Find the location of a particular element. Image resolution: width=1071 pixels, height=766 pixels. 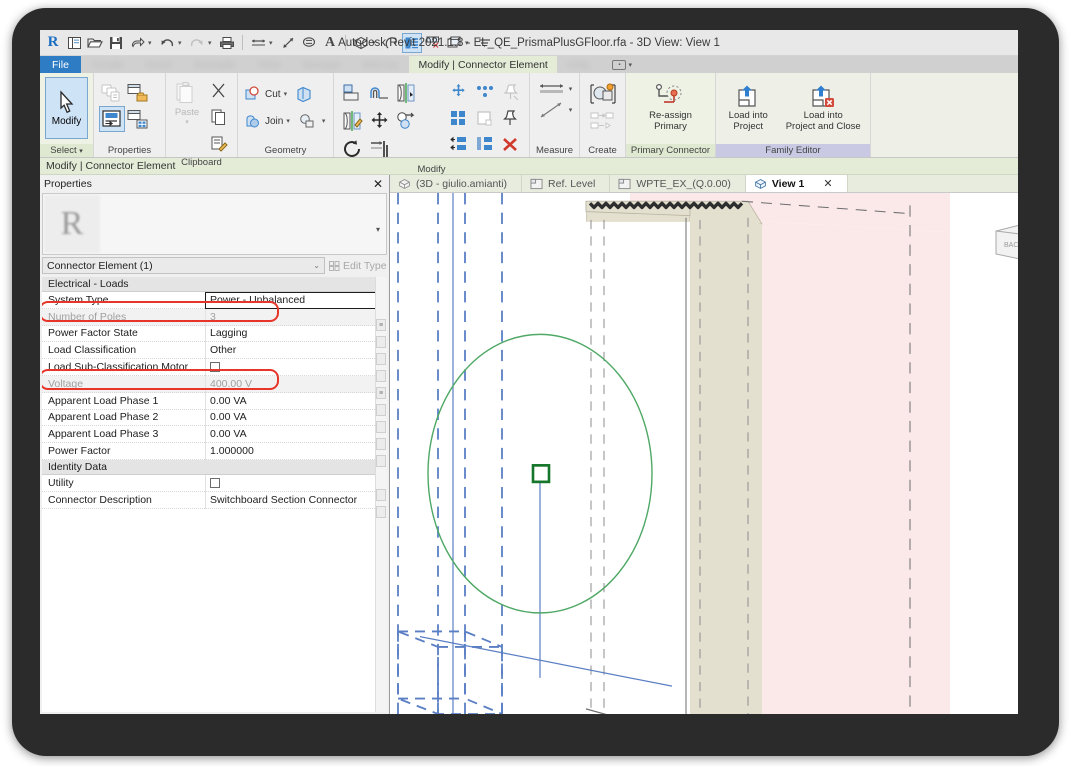

measure-along-caret-icon: ▾ is located at coordinates (571, 110).